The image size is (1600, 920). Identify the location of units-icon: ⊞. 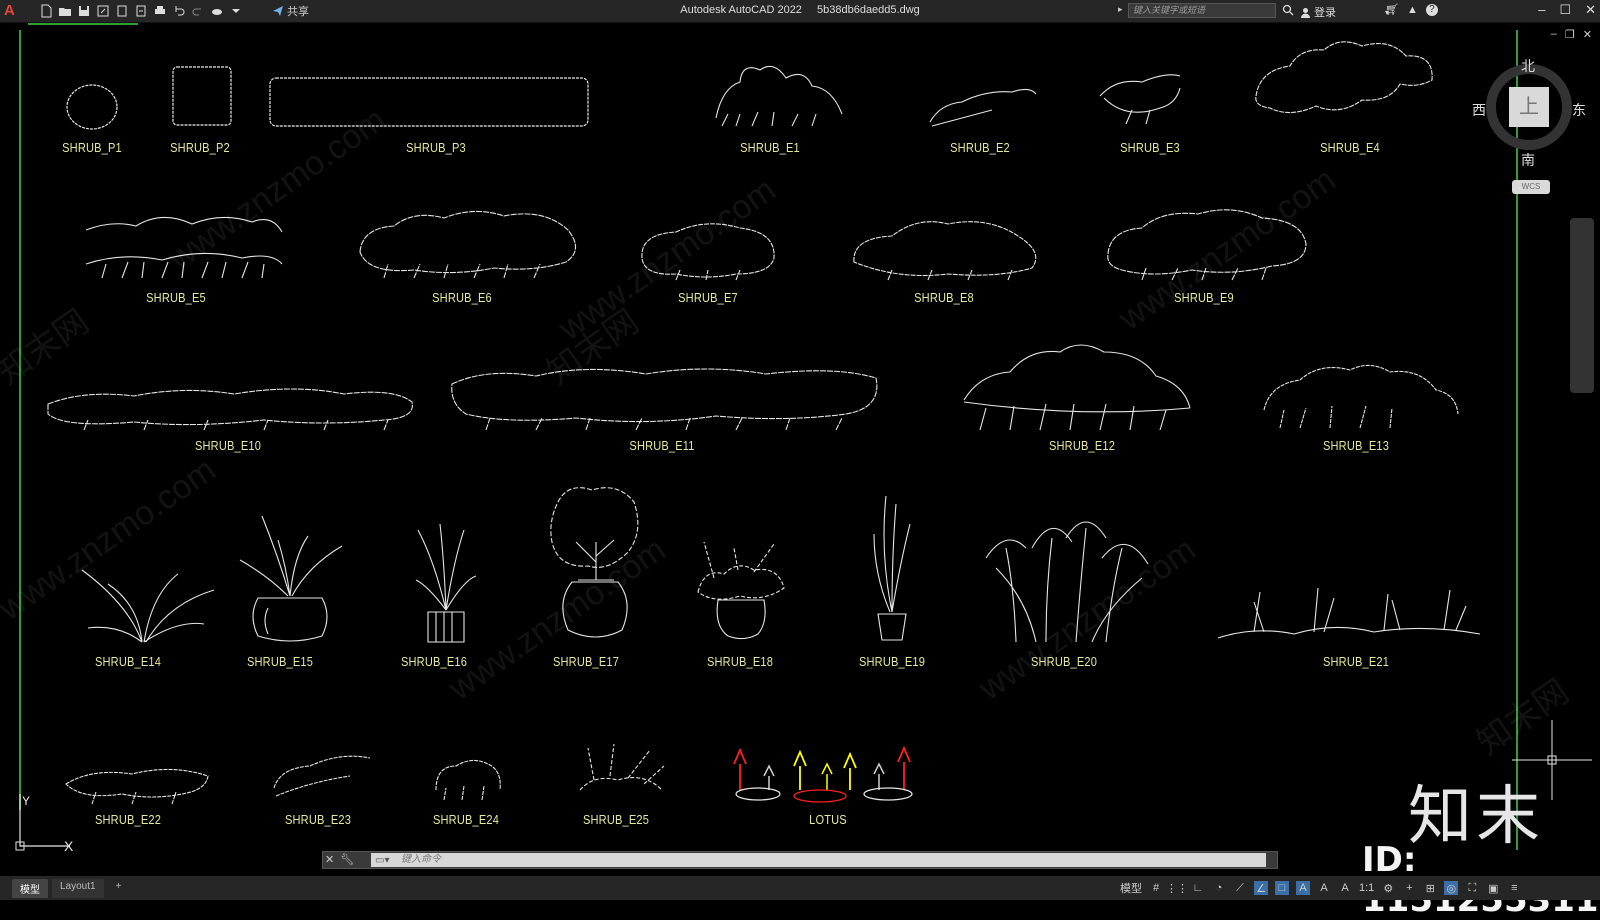
(1430, 888).